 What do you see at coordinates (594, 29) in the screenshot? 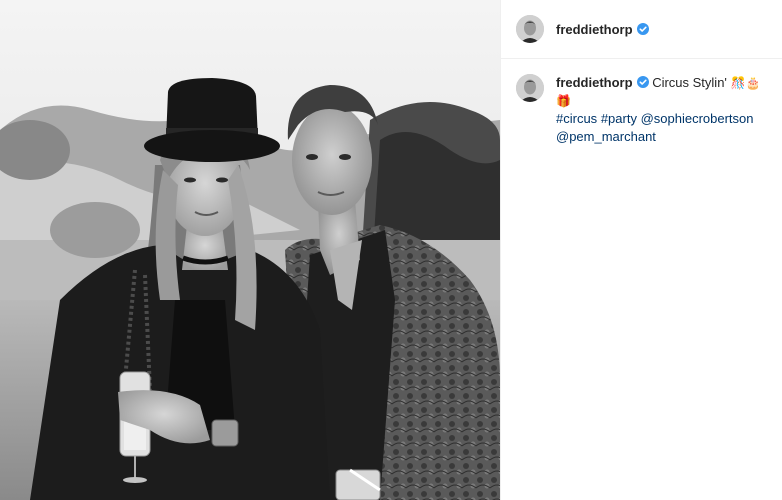
I see `author-username: freddiethorp` at bounding box center [594, 29].